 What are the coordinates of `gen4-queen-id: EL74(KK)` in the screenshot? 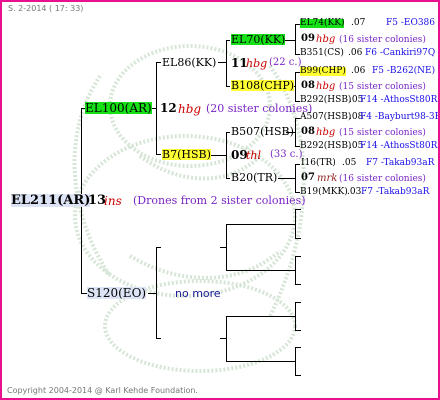 It's located at (322, 23).